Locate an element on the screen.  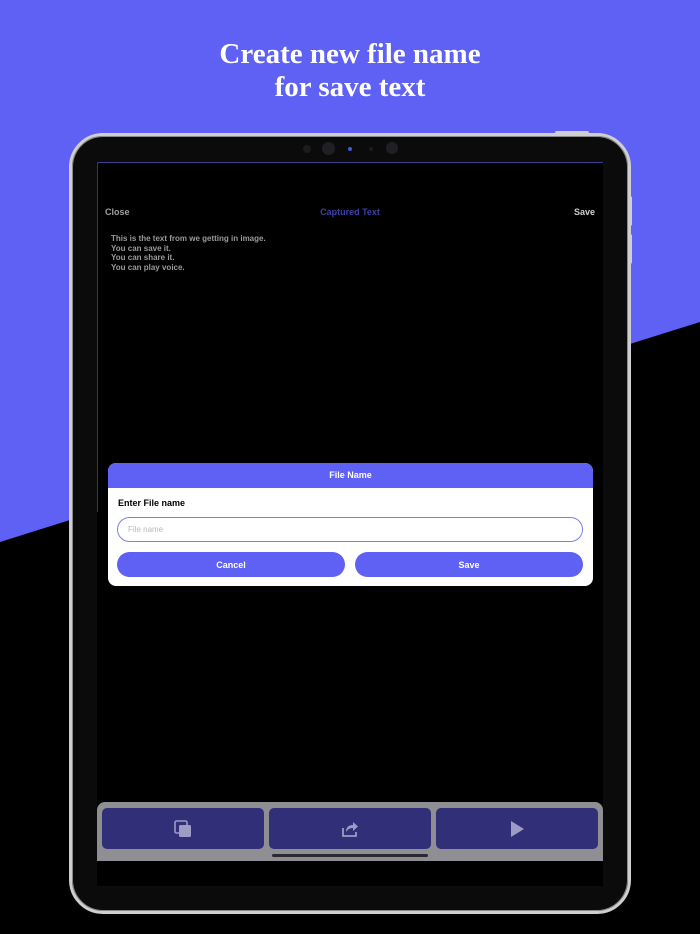
divider is located at coordinates (350, 162).